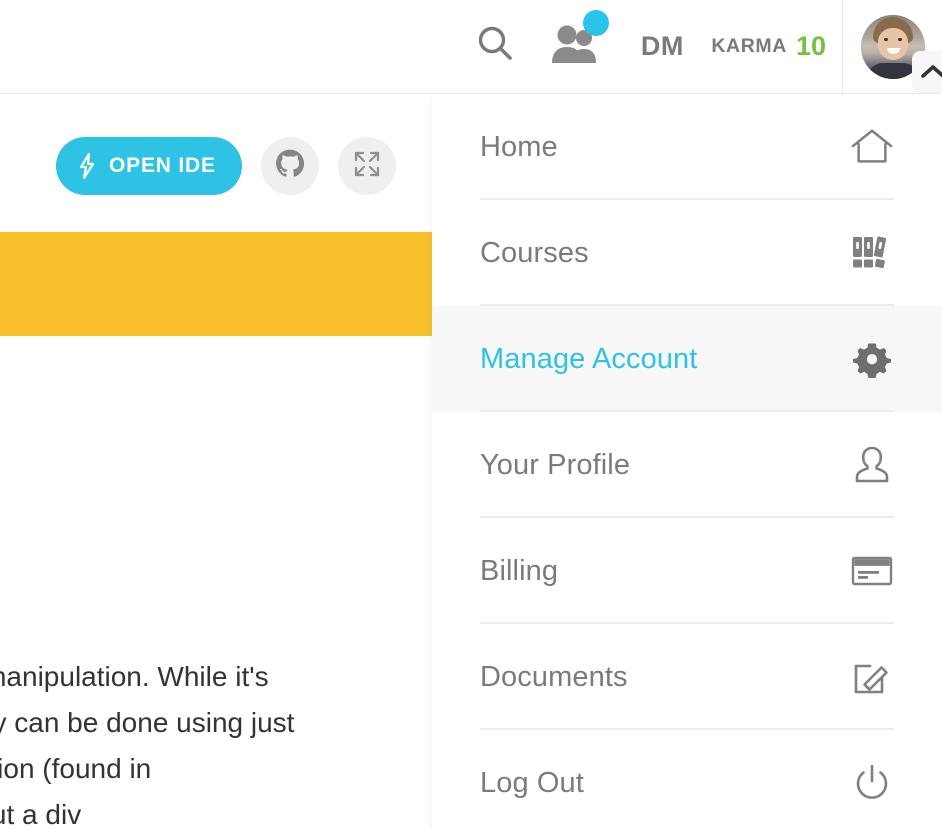 The width and height of the screenshot is (942, 832). What do you see at coordinates (554, 676) in the screenshot?
I see `menu-item-label: Documents` at bounding box center [554, 676].